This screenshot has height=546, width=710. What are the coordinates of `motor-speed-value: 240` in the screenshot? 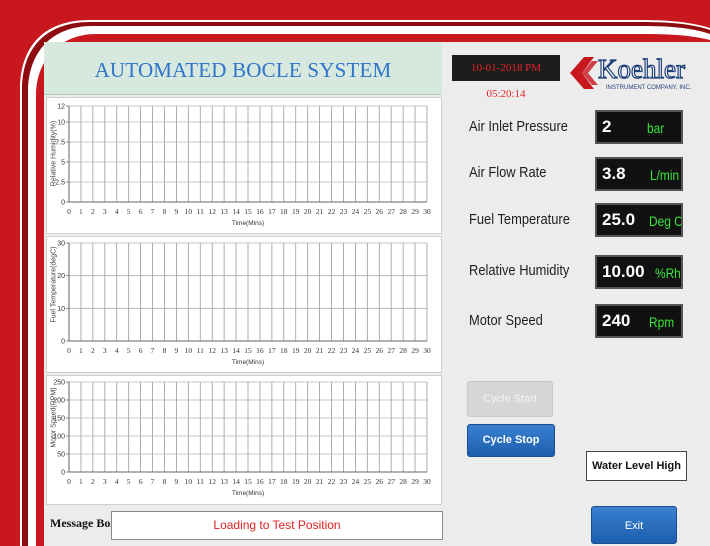 It's located at (616, 320).